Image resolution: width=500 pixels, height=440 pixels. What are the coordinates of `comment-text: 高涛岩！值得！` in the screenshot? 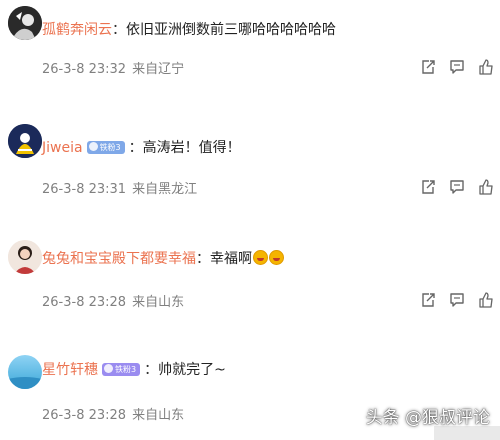 It's located at (191, 148).